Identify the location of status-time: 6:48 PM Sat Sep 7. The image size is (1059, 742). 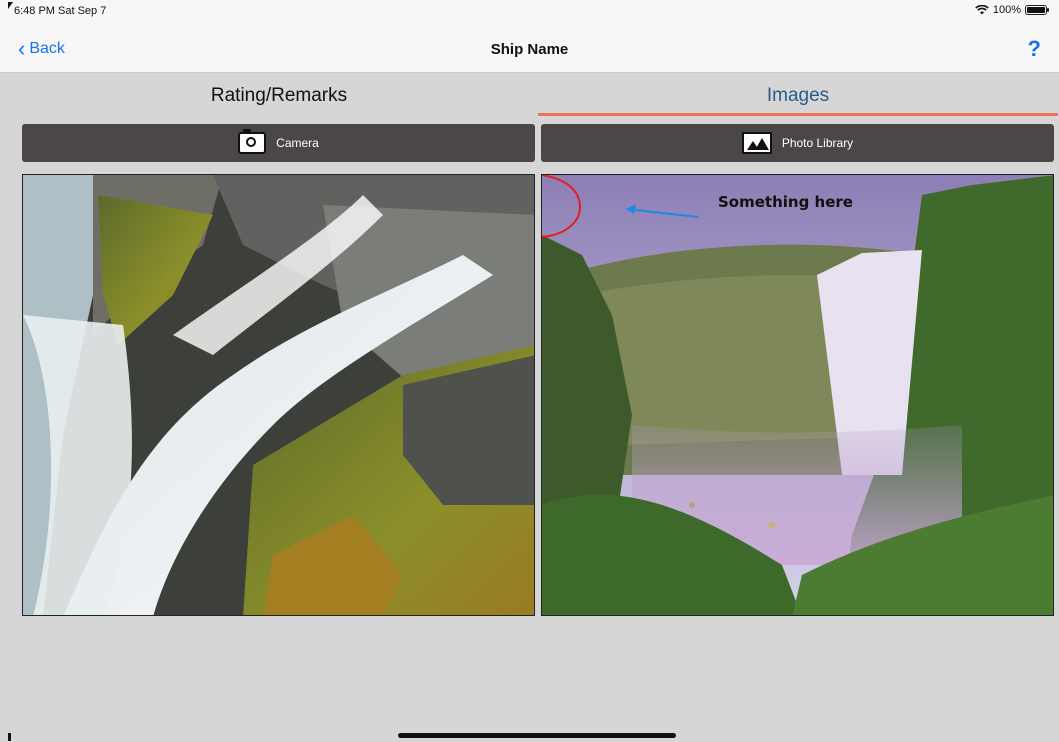
(60, 11).